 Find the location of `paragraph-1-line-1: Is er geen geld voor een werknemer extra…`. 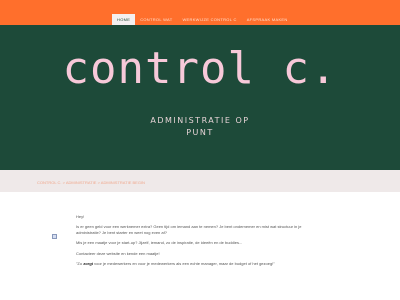

paragraph-1-line-1: Is er geen geld voor een werknemer extra… is located at coordinates (189, 227).